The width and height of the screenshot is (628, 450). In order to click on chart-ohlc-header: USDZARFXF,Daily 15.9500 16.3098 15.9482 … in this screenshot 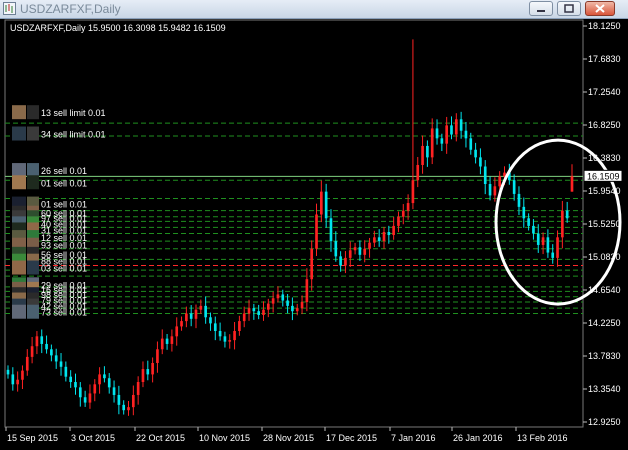, I will do `click(118, 28)`.